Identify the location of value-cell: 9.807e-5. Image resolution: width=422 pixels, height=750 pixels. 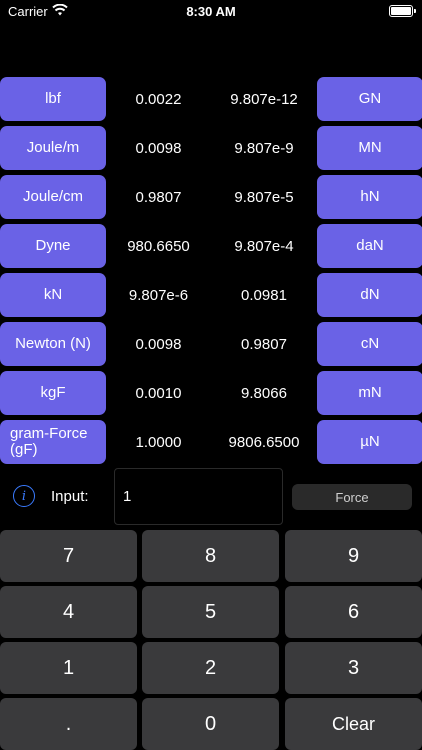
(264, 197).